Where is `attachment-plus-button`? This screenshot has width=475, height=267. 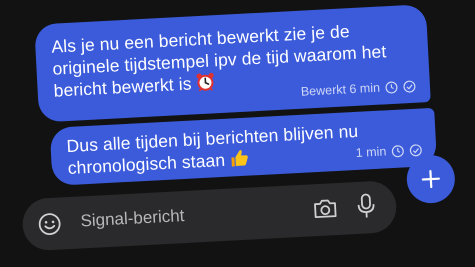 attachment-plus-button is located at coordinates (431, 179).